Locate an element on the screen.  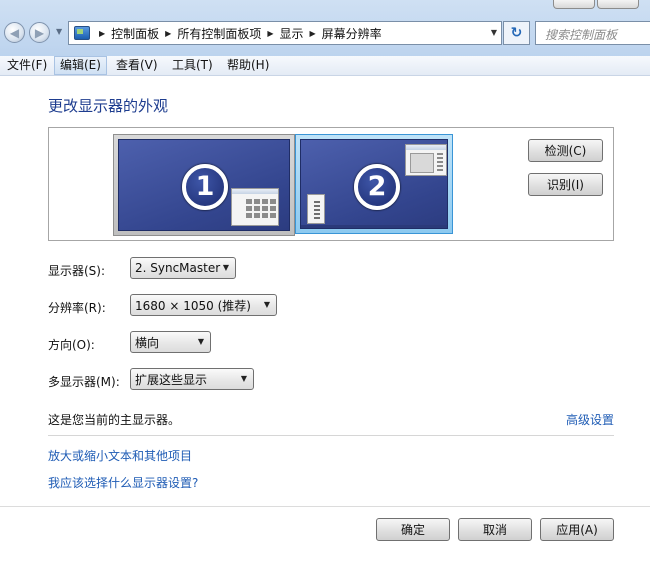
multiple-displays-select-value: 扩展这些显示 is located at coordinates (171, 379).